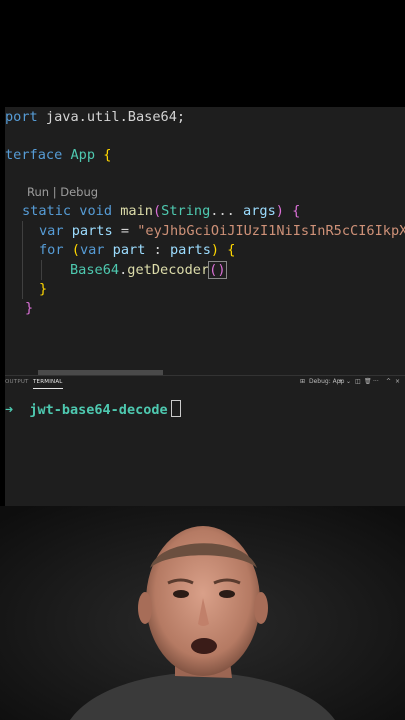  Describe the element at coordinates (376, 381) in the screenshot. I see `more-icon: ···` at that location.